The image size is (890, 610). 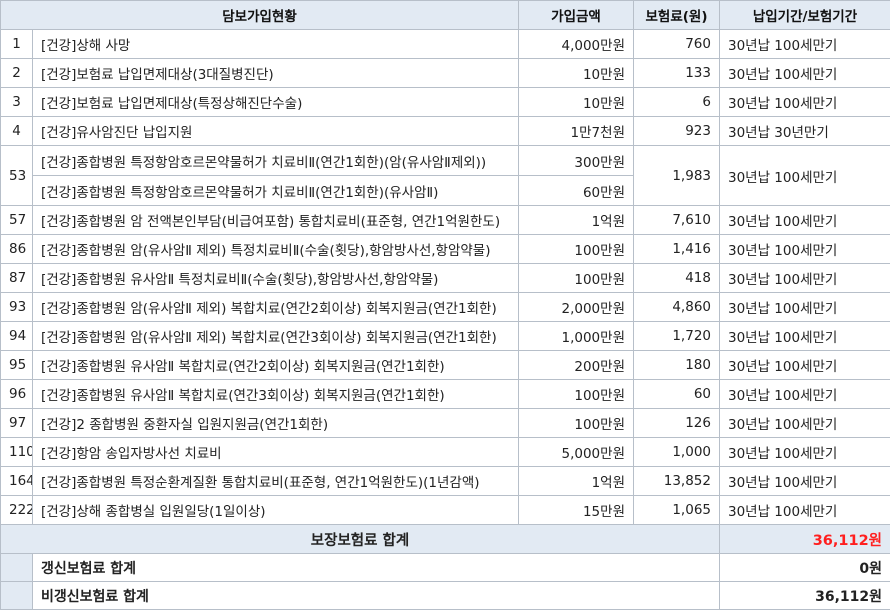 What do you see at coordinates (576, 307) in the screenshot?
I see `coverage-amount: 2,000만원` at bounding box center [576, 307].